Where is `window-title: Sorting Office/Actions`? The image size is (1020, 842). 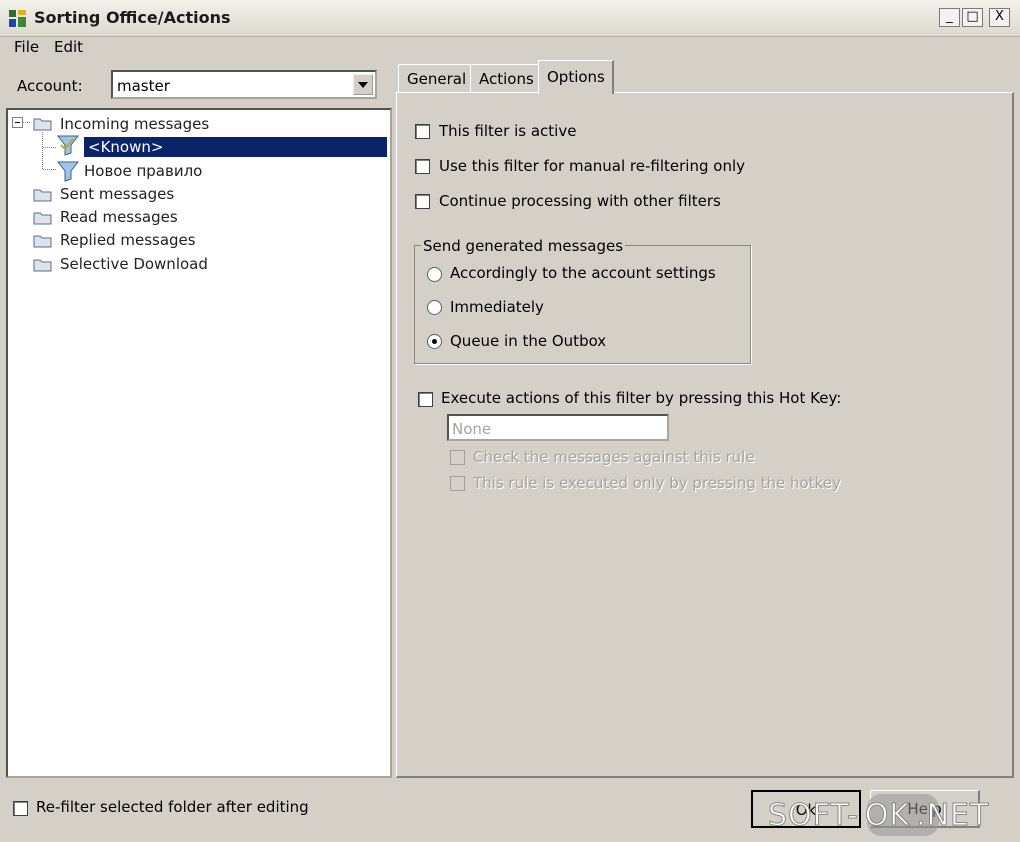 window-title: Sorting Office/Actions is located at coordinates (132, 17).